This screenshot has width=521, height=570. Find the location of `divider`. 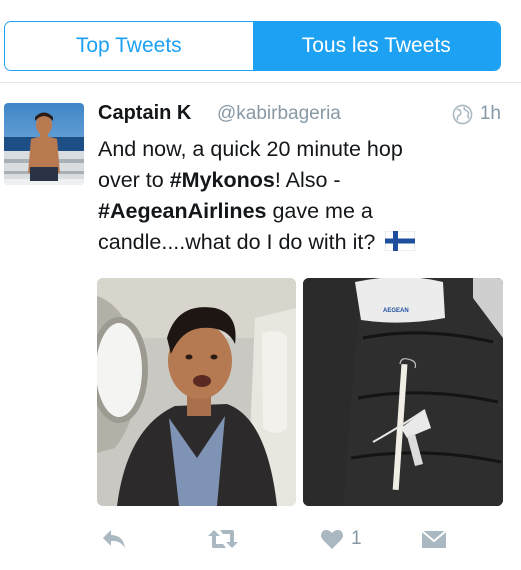

divider is located at coordinates (260, 82).